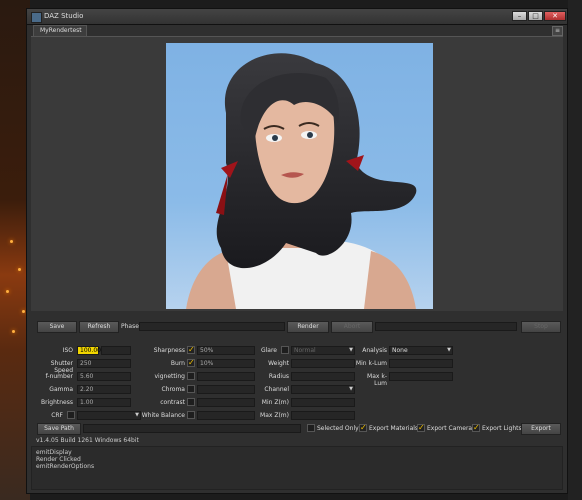 The image size is (582, 500). Describe the element at coordinates (311, 428) in the screenshot. I see `selected-only-checkbox` at that location.